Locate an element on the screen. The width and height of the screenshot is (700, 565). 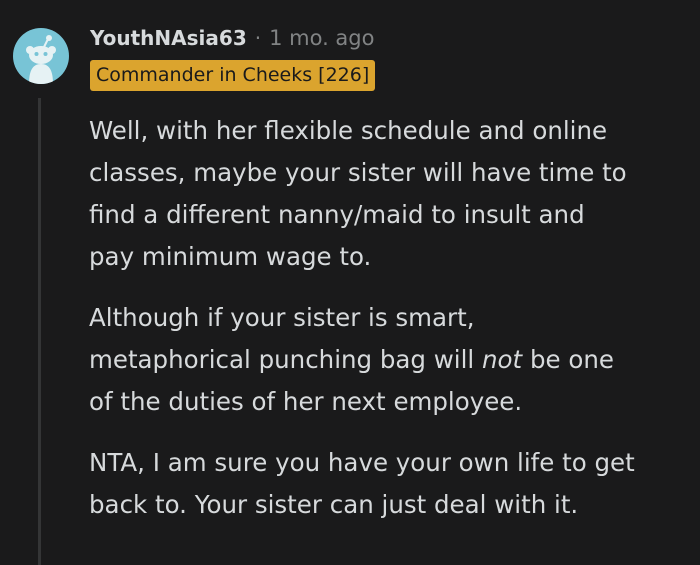
user-avatar-icon is located at coordinates (41, 56).